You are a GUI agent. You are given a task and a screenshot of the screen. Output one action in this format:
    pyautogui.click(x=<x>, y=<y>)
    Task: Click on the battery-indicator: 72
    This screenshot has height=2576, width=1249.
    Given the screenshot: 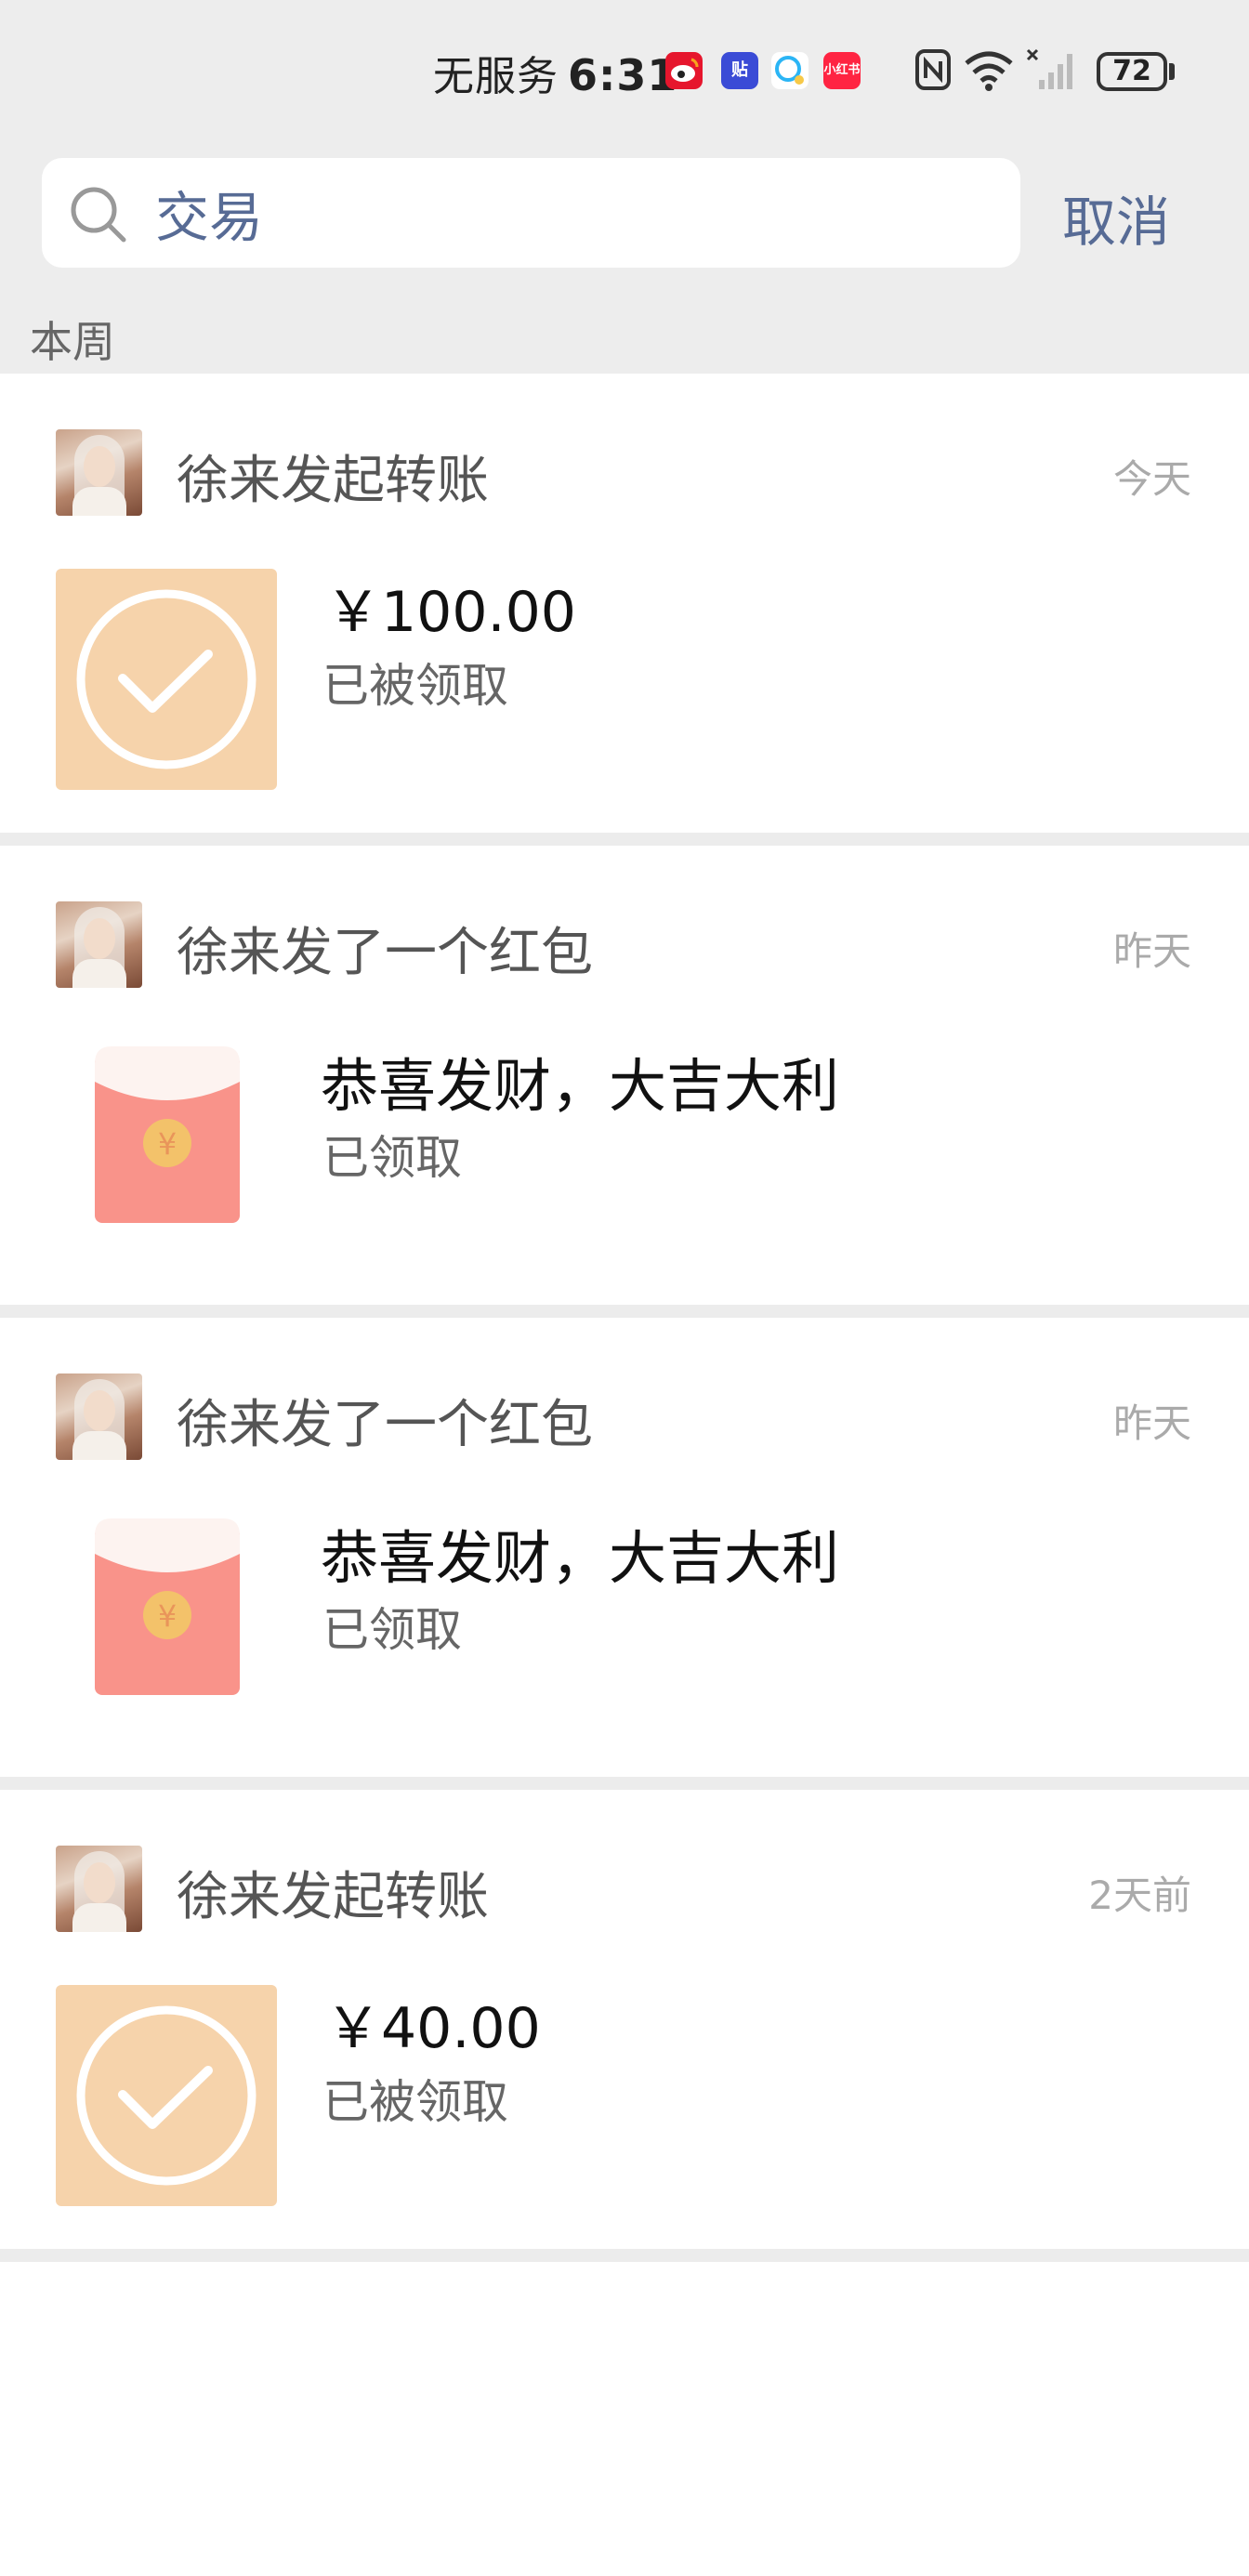 What is the action you would take?
    pyautogui.click(x=1132, y=71)
    